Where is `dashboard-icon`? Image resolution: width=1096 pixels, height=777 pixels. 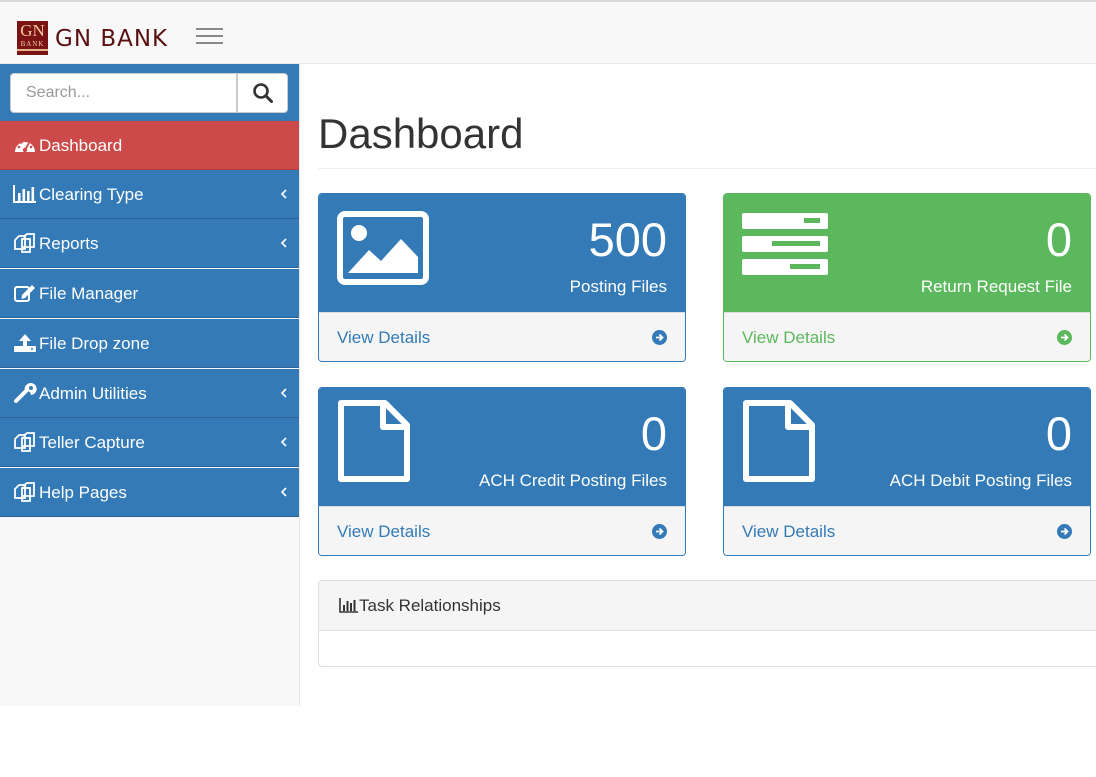 dashboard-icon is located at coordinates (25, 146).